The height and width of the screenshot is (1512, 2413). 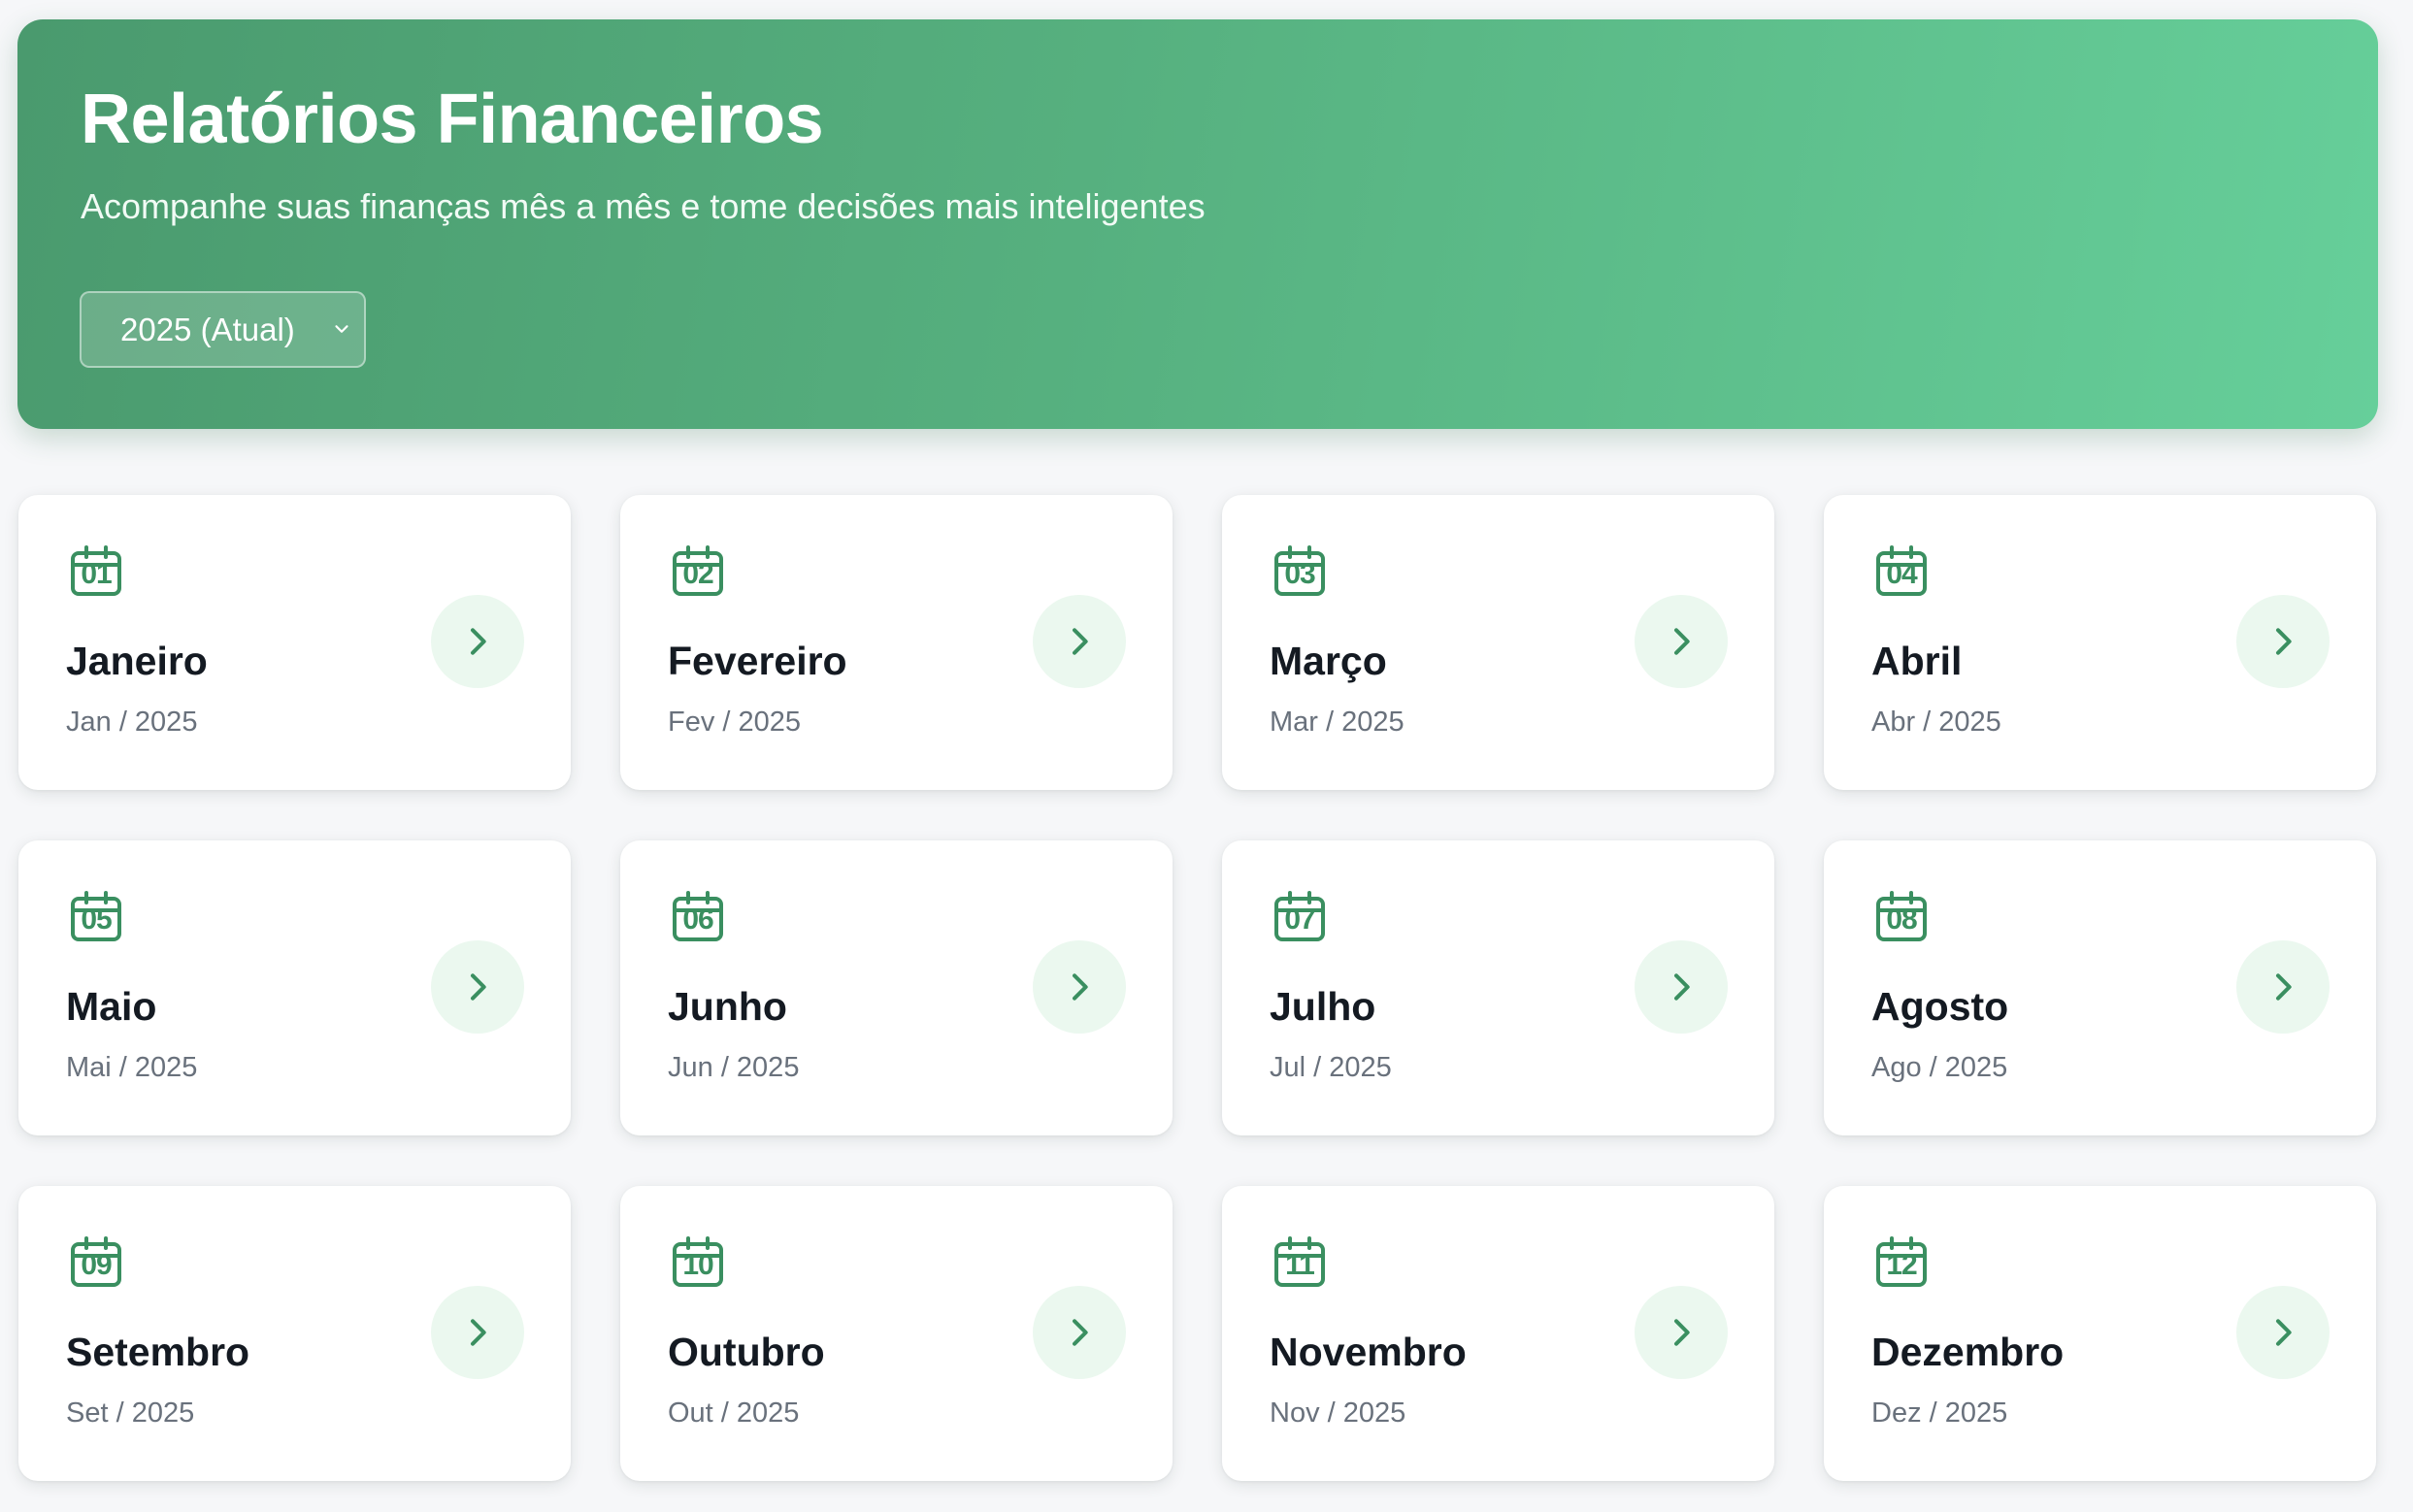 I want to click on calendar-icon: 02, so click(x=698, y=570).